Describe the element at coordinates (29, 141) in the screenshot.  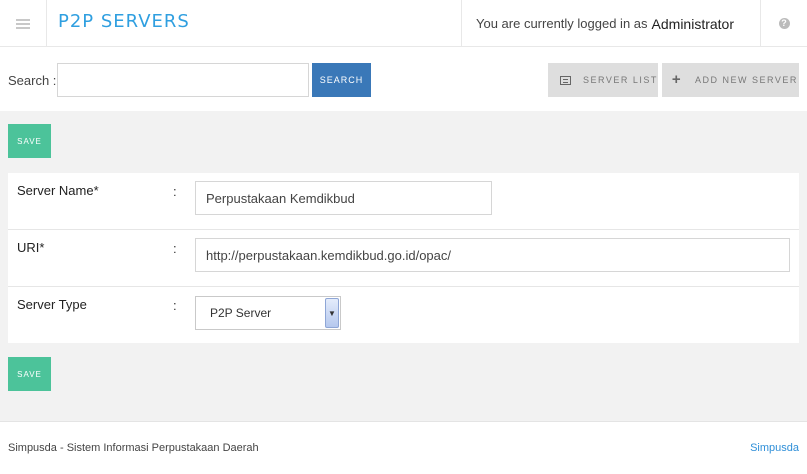
I see `save-button-top: SAVE` at that location.